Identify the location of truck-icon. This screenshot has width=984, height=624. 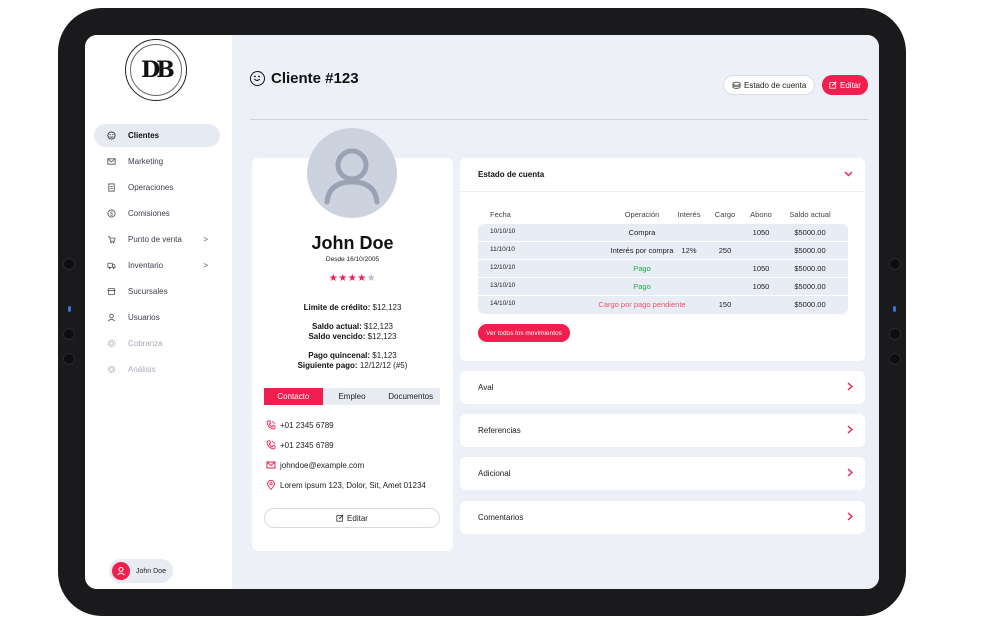
(111, 265).